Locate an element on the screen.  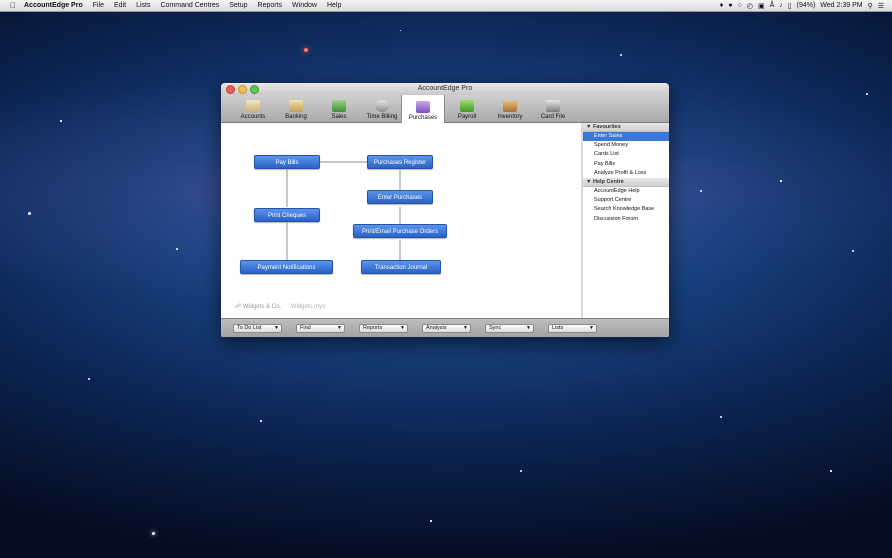
bluetooth-icon: Å is located at coordinates (772, 5).